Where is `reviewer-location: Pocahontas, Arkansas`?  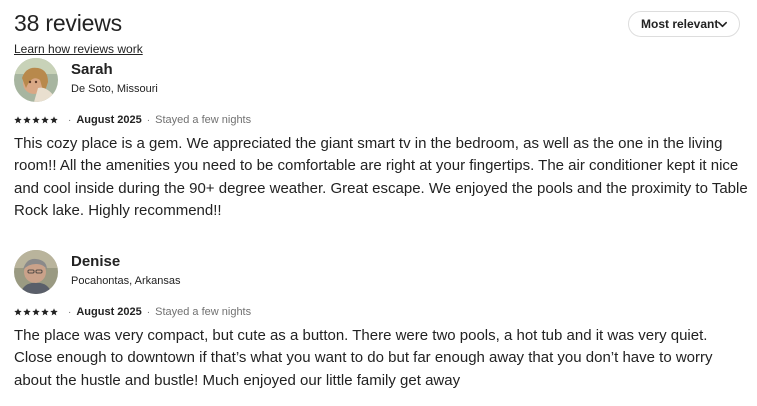 reviewer-location: Pocahontas, Arkansas is located at coordinates (126, 281).